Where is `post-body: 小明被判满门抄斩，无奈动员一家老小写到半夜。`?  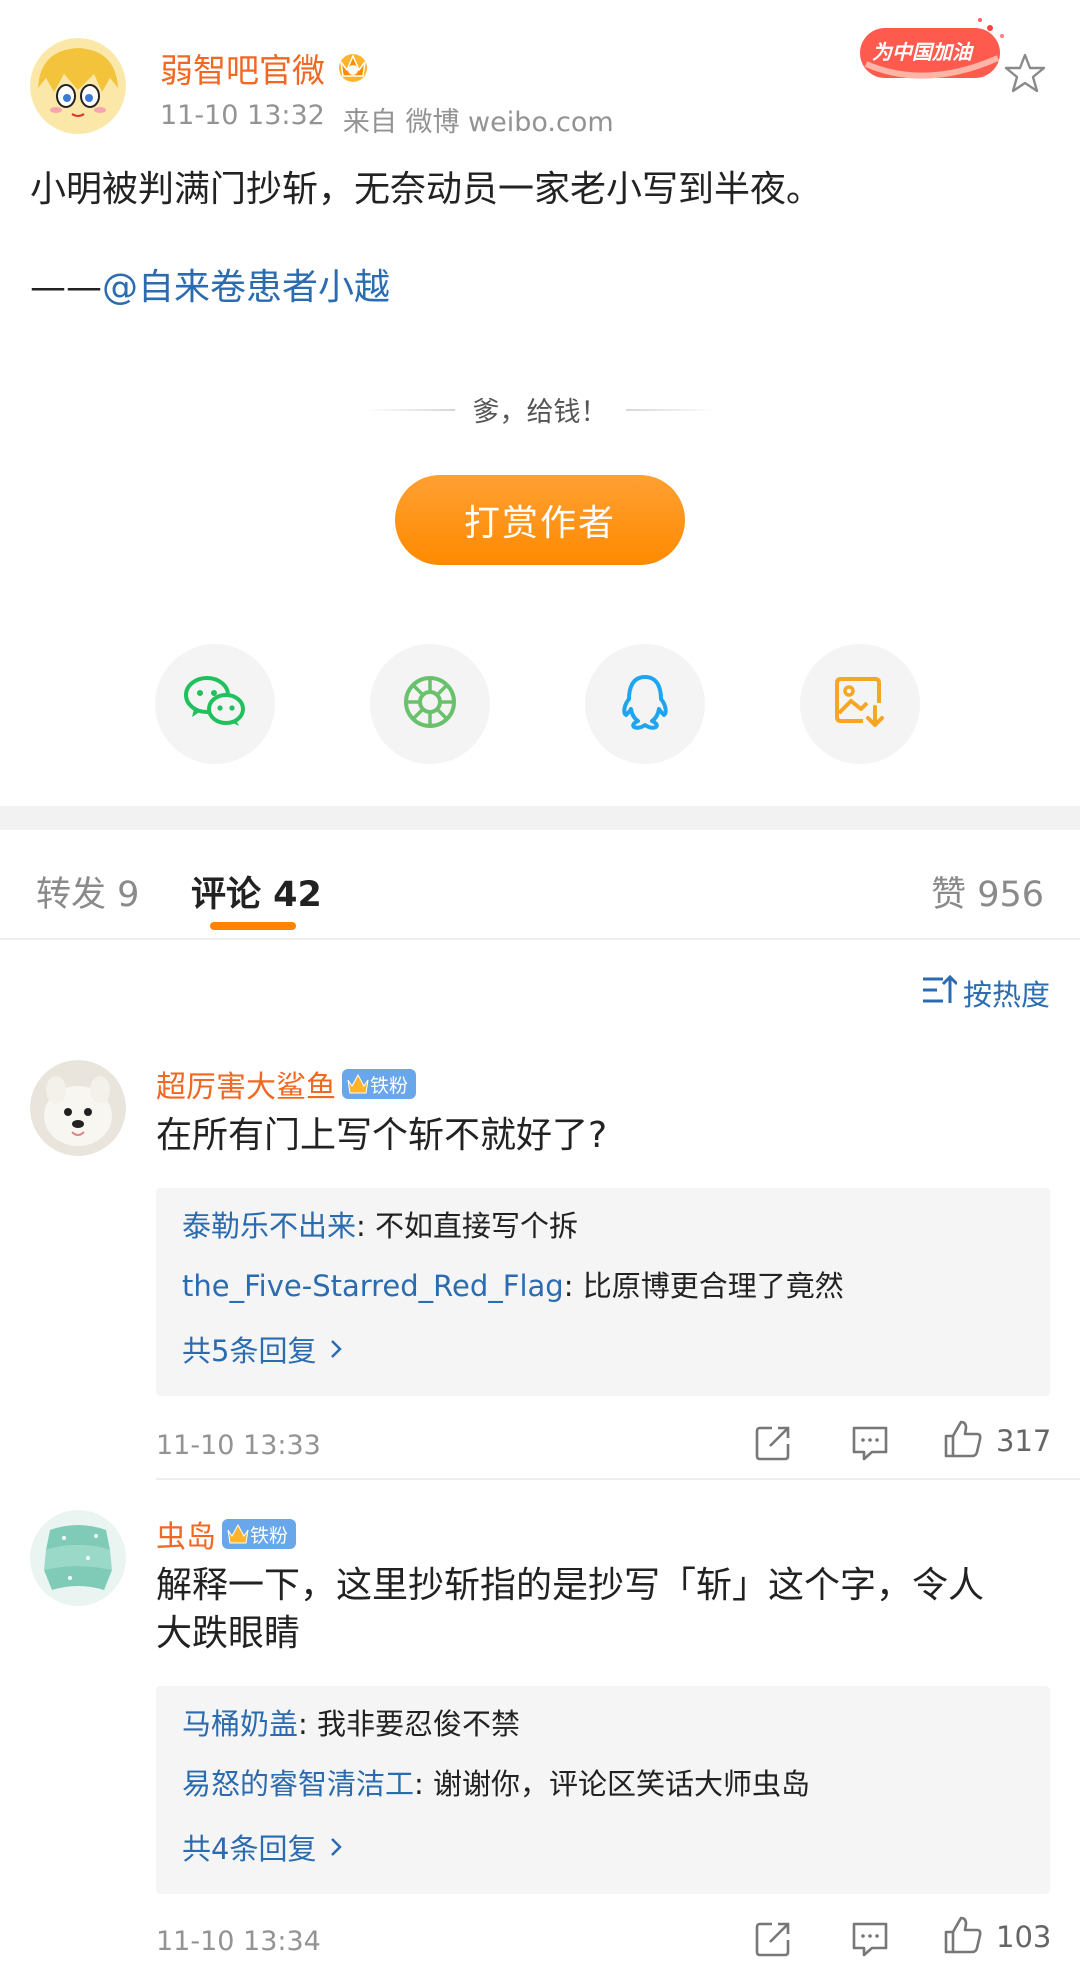 post-body: 小明被判满门抄斩，无奈动员一家老小写到半夜。 is located at coordinates (426, 189).